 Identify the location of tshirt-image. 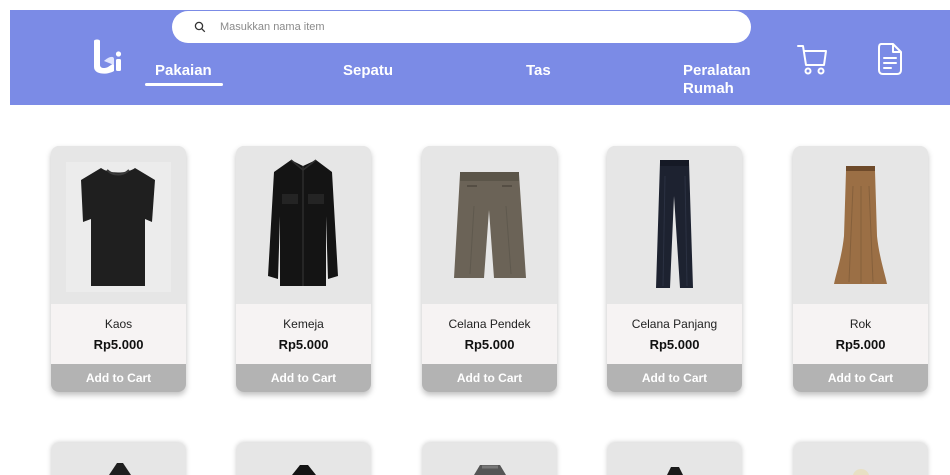
(118, 227).